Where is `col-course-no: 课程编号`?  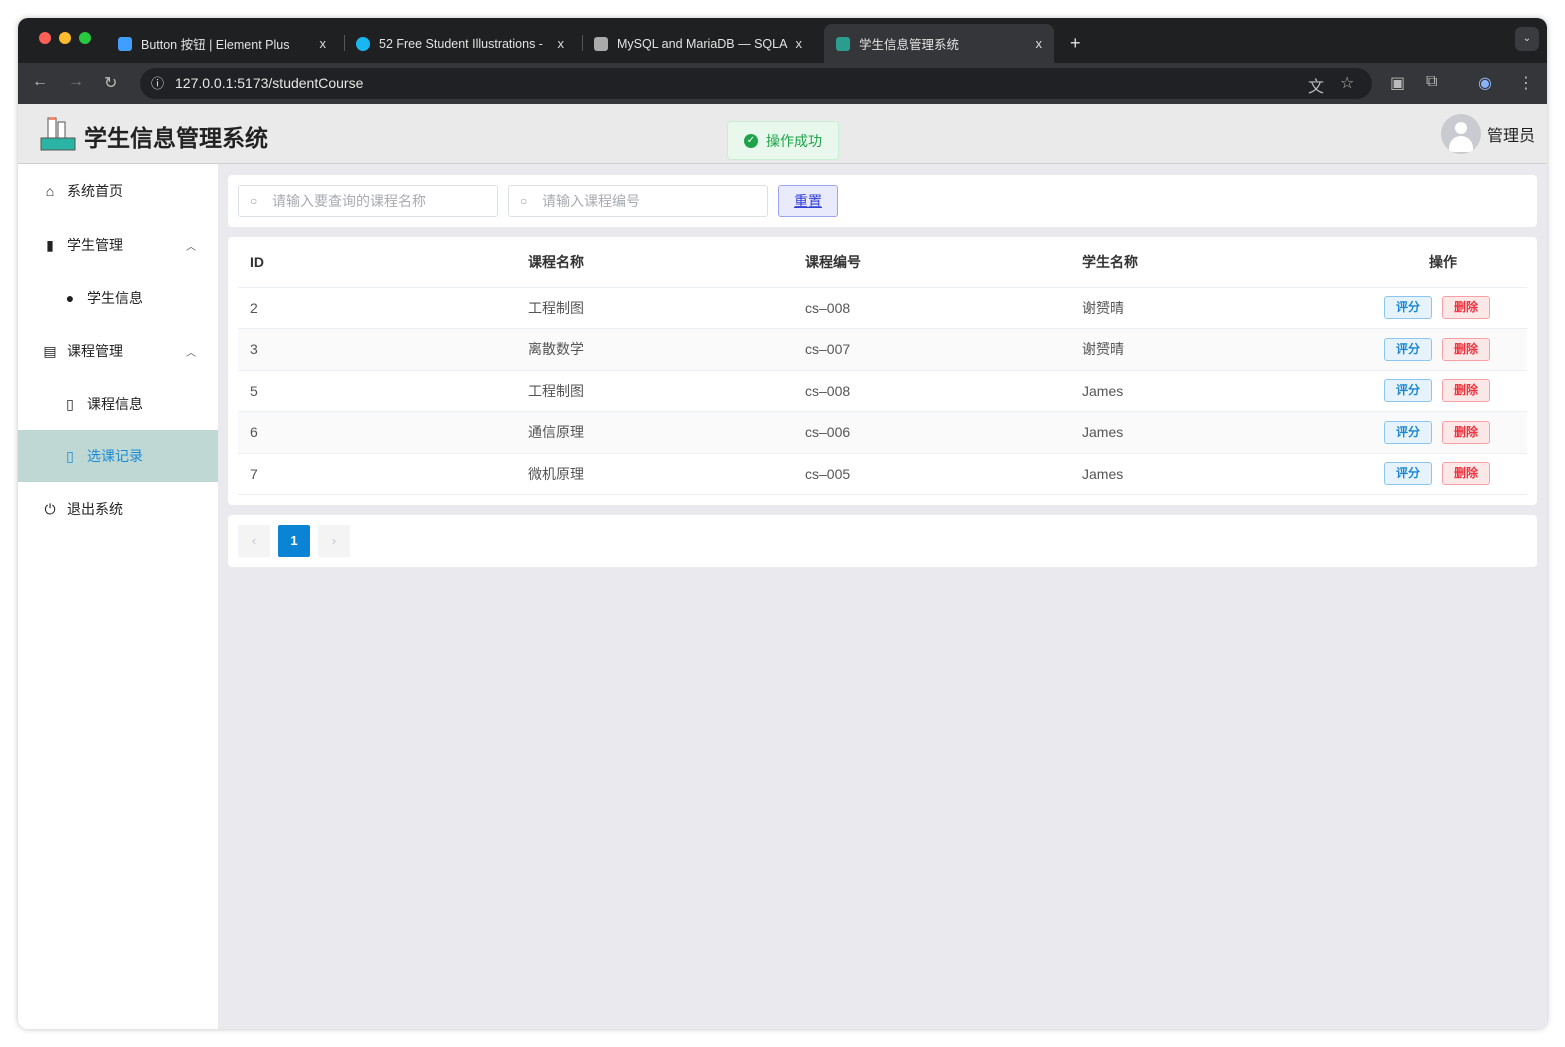
col-course-no: 课程编号 is located at coordinates (931, 262).